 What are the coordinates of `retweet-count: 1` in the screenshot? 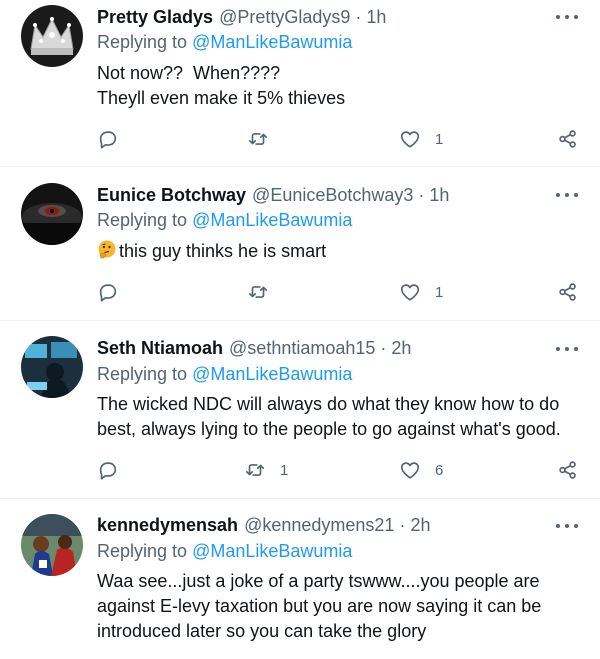 It's located at (284, 470).